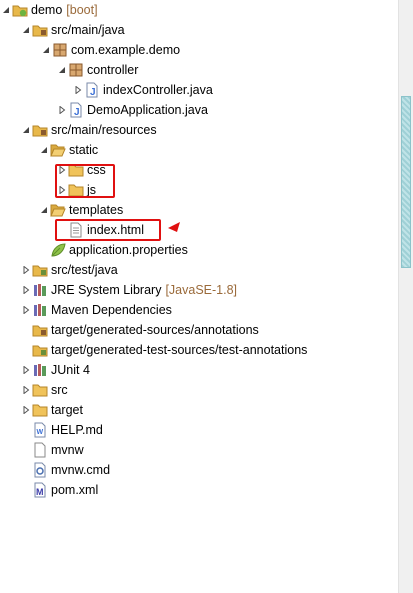  I want to click on tree-item-file-indexcontroller-java: J indexController.java, so click(142, 90).